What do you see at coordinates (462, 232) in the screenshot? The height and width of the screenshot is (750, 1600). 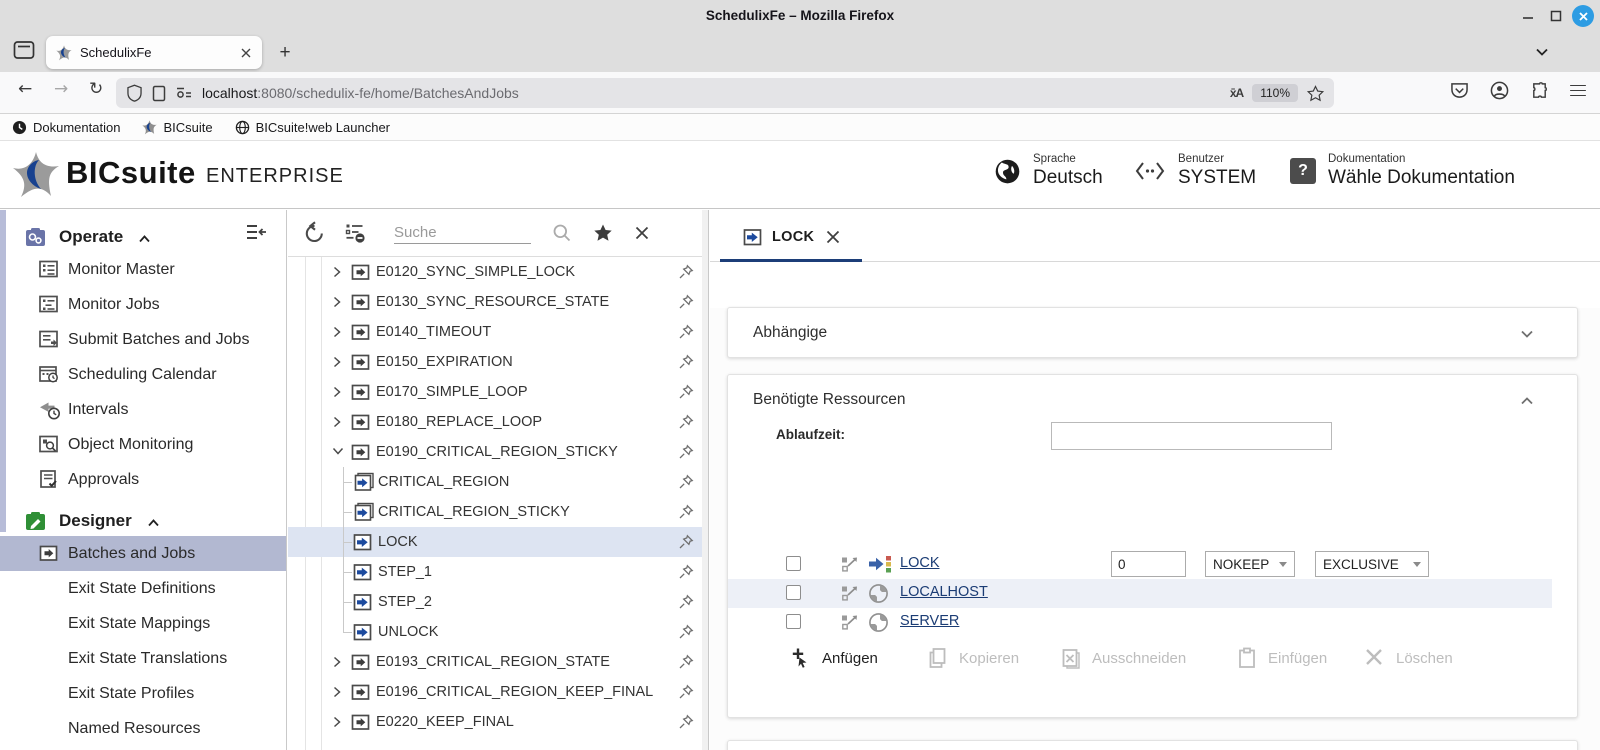 I see `search-input` at bounding box center [462, 232].